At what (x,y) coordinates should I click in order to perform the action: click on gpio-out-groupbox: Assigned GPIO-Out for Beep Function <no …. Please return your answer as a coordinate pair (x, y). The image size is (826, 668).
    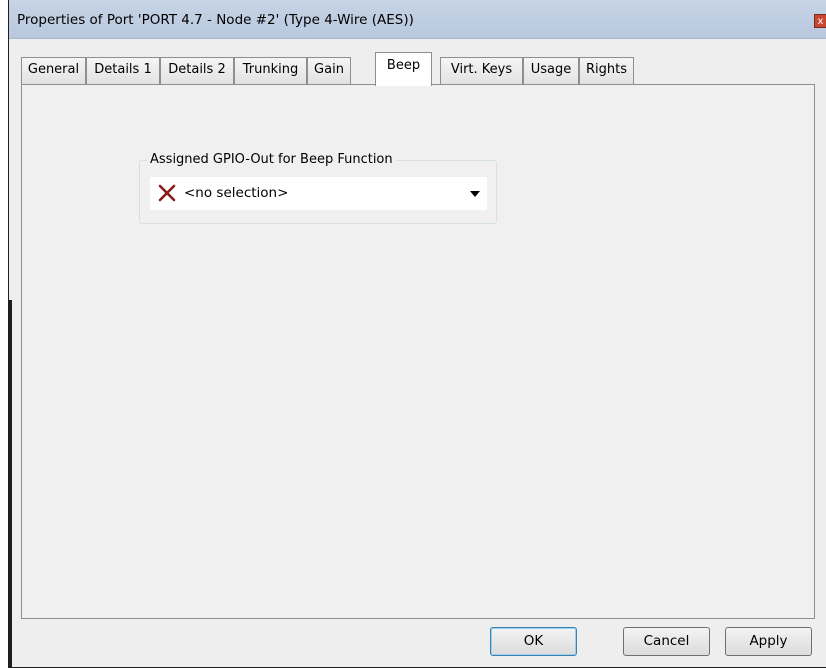
    Looking at the image, I should click on (318, 188).